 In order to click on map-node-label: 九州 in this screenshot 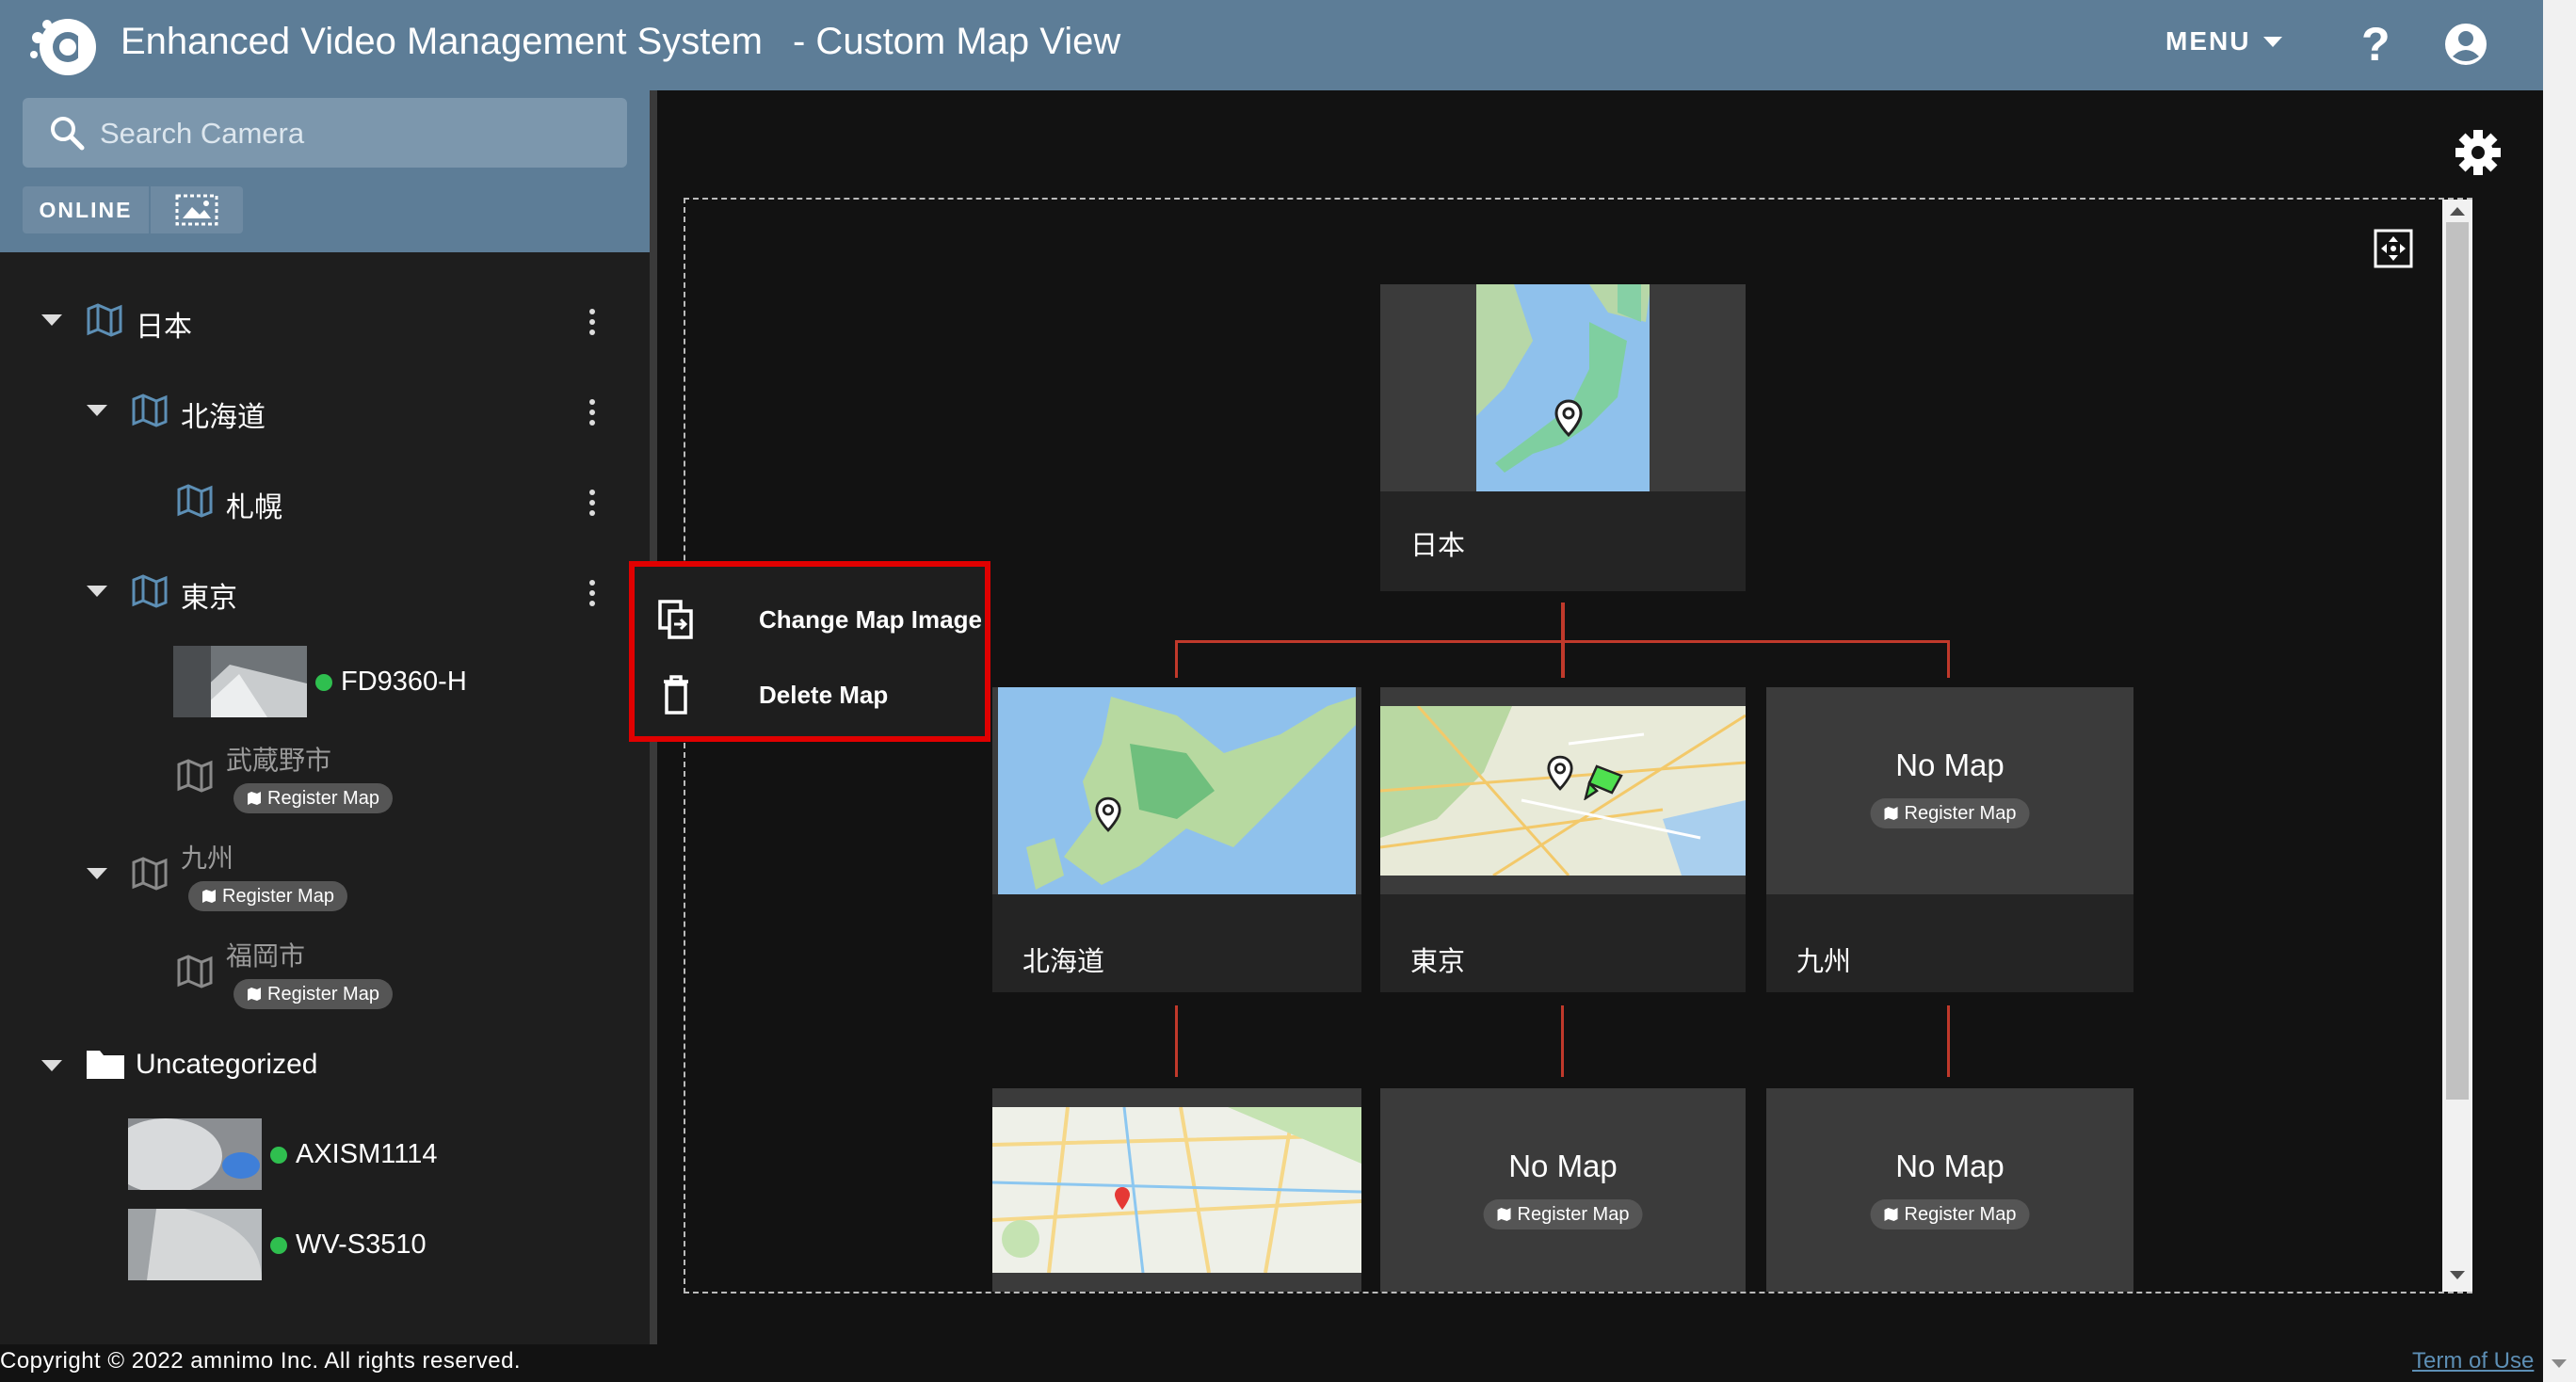, I will do `click(1824, 962)`.